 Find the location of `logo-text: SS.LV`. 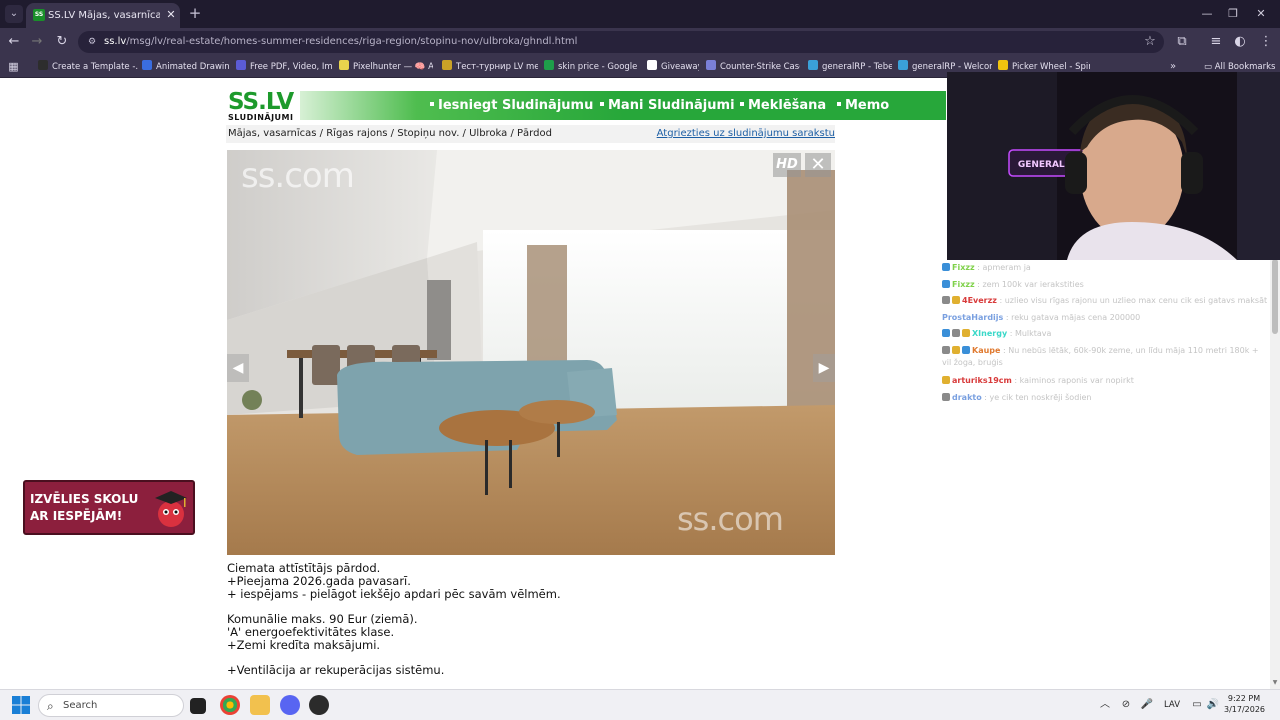

logo-text: SS.LV is located at coordinates (261, 102).